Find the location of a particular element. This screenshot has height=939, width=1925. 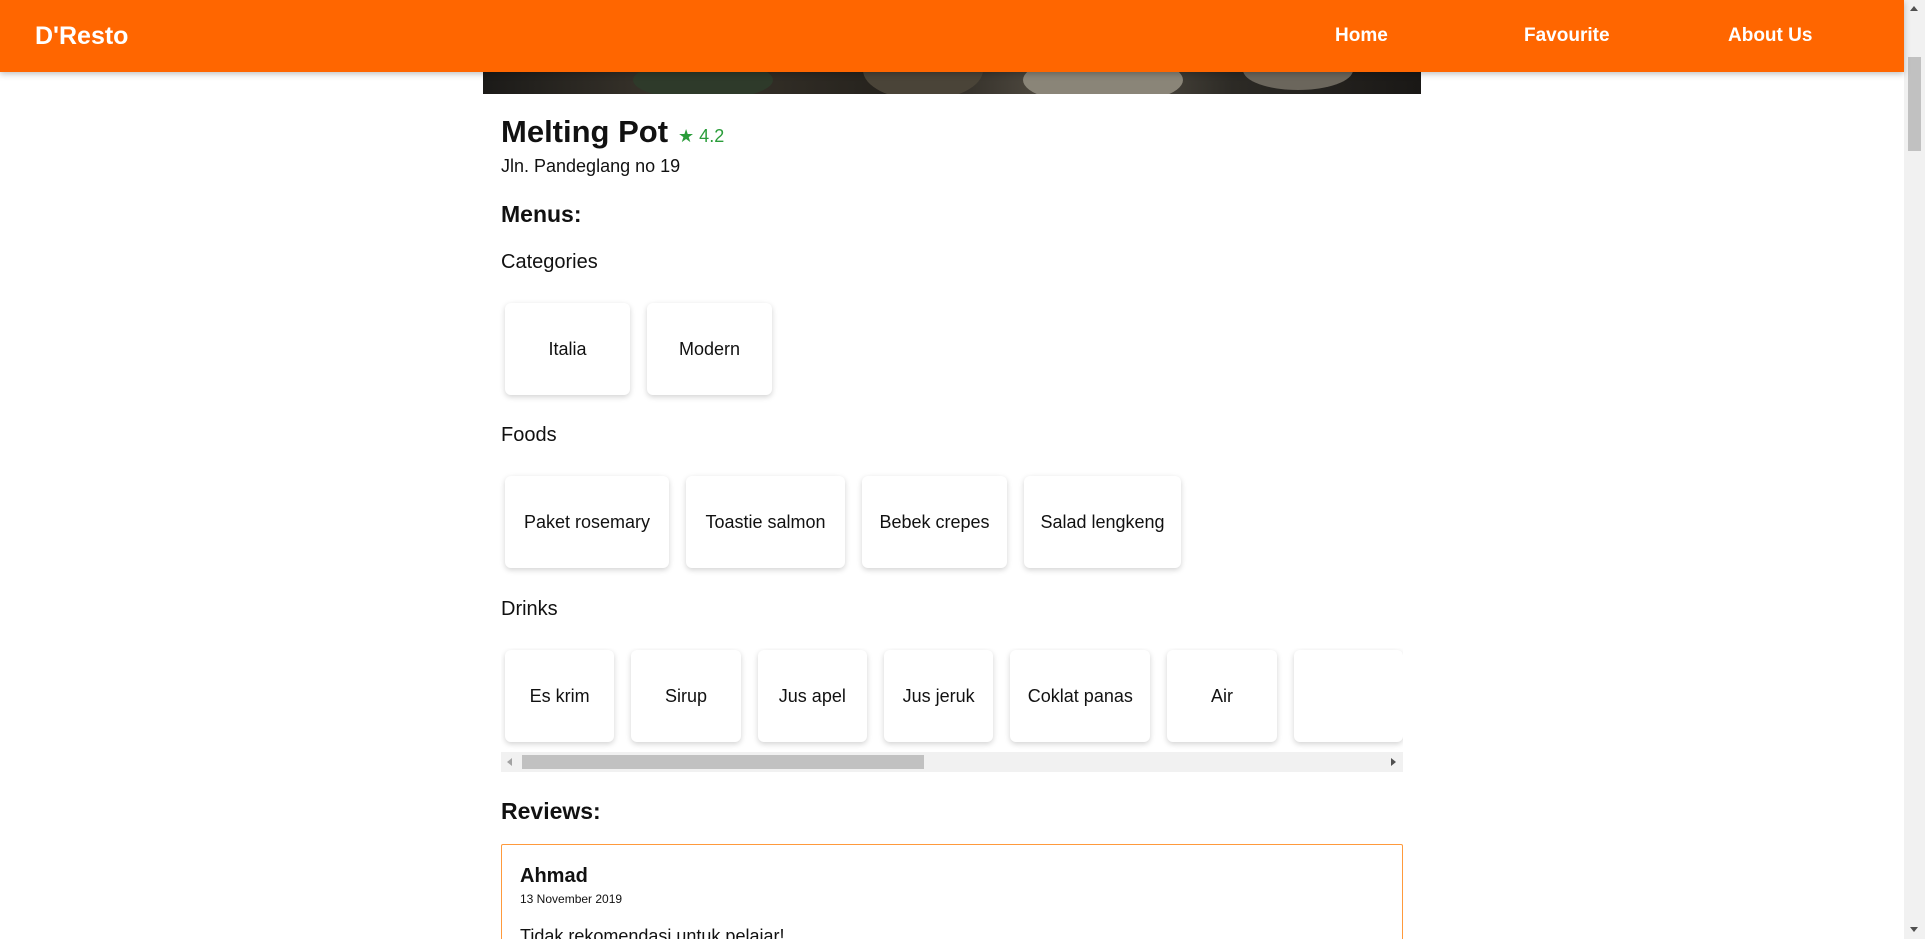

food-card: Paket rosemary is located at coordinates (587, 522).